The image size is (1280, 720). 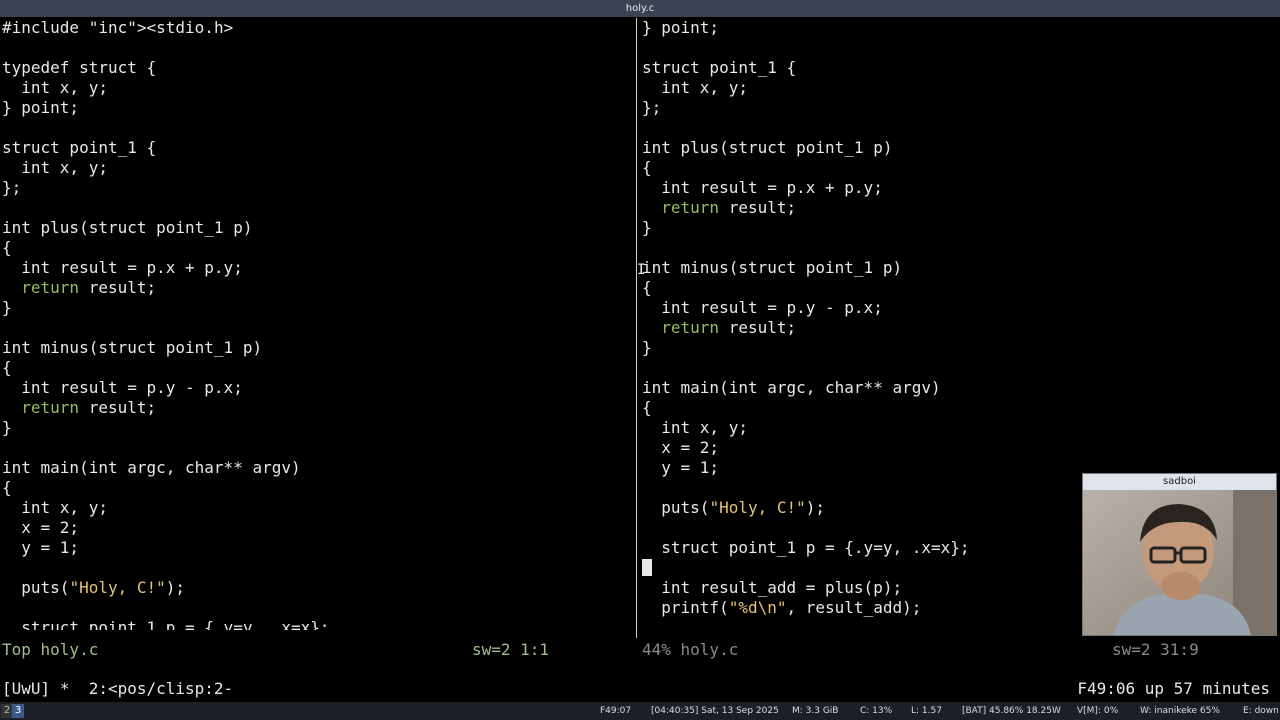 What do you see at coordinates (511, 649) in the screenshot?
I see `status-left-position: sw=2 1:1` at bounding box center [511, 649].